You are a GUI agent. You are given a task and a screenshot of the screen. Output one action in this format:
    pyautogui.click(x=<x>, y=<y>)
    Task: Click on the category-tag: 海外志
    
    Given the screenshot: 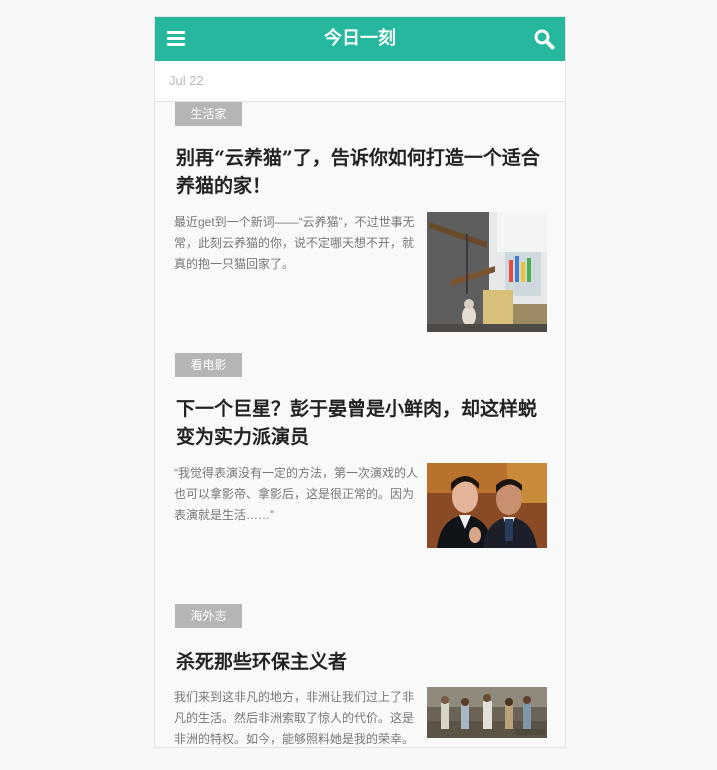 What is the action you would take?
    pyautogui.click(x=208, y=616)
    